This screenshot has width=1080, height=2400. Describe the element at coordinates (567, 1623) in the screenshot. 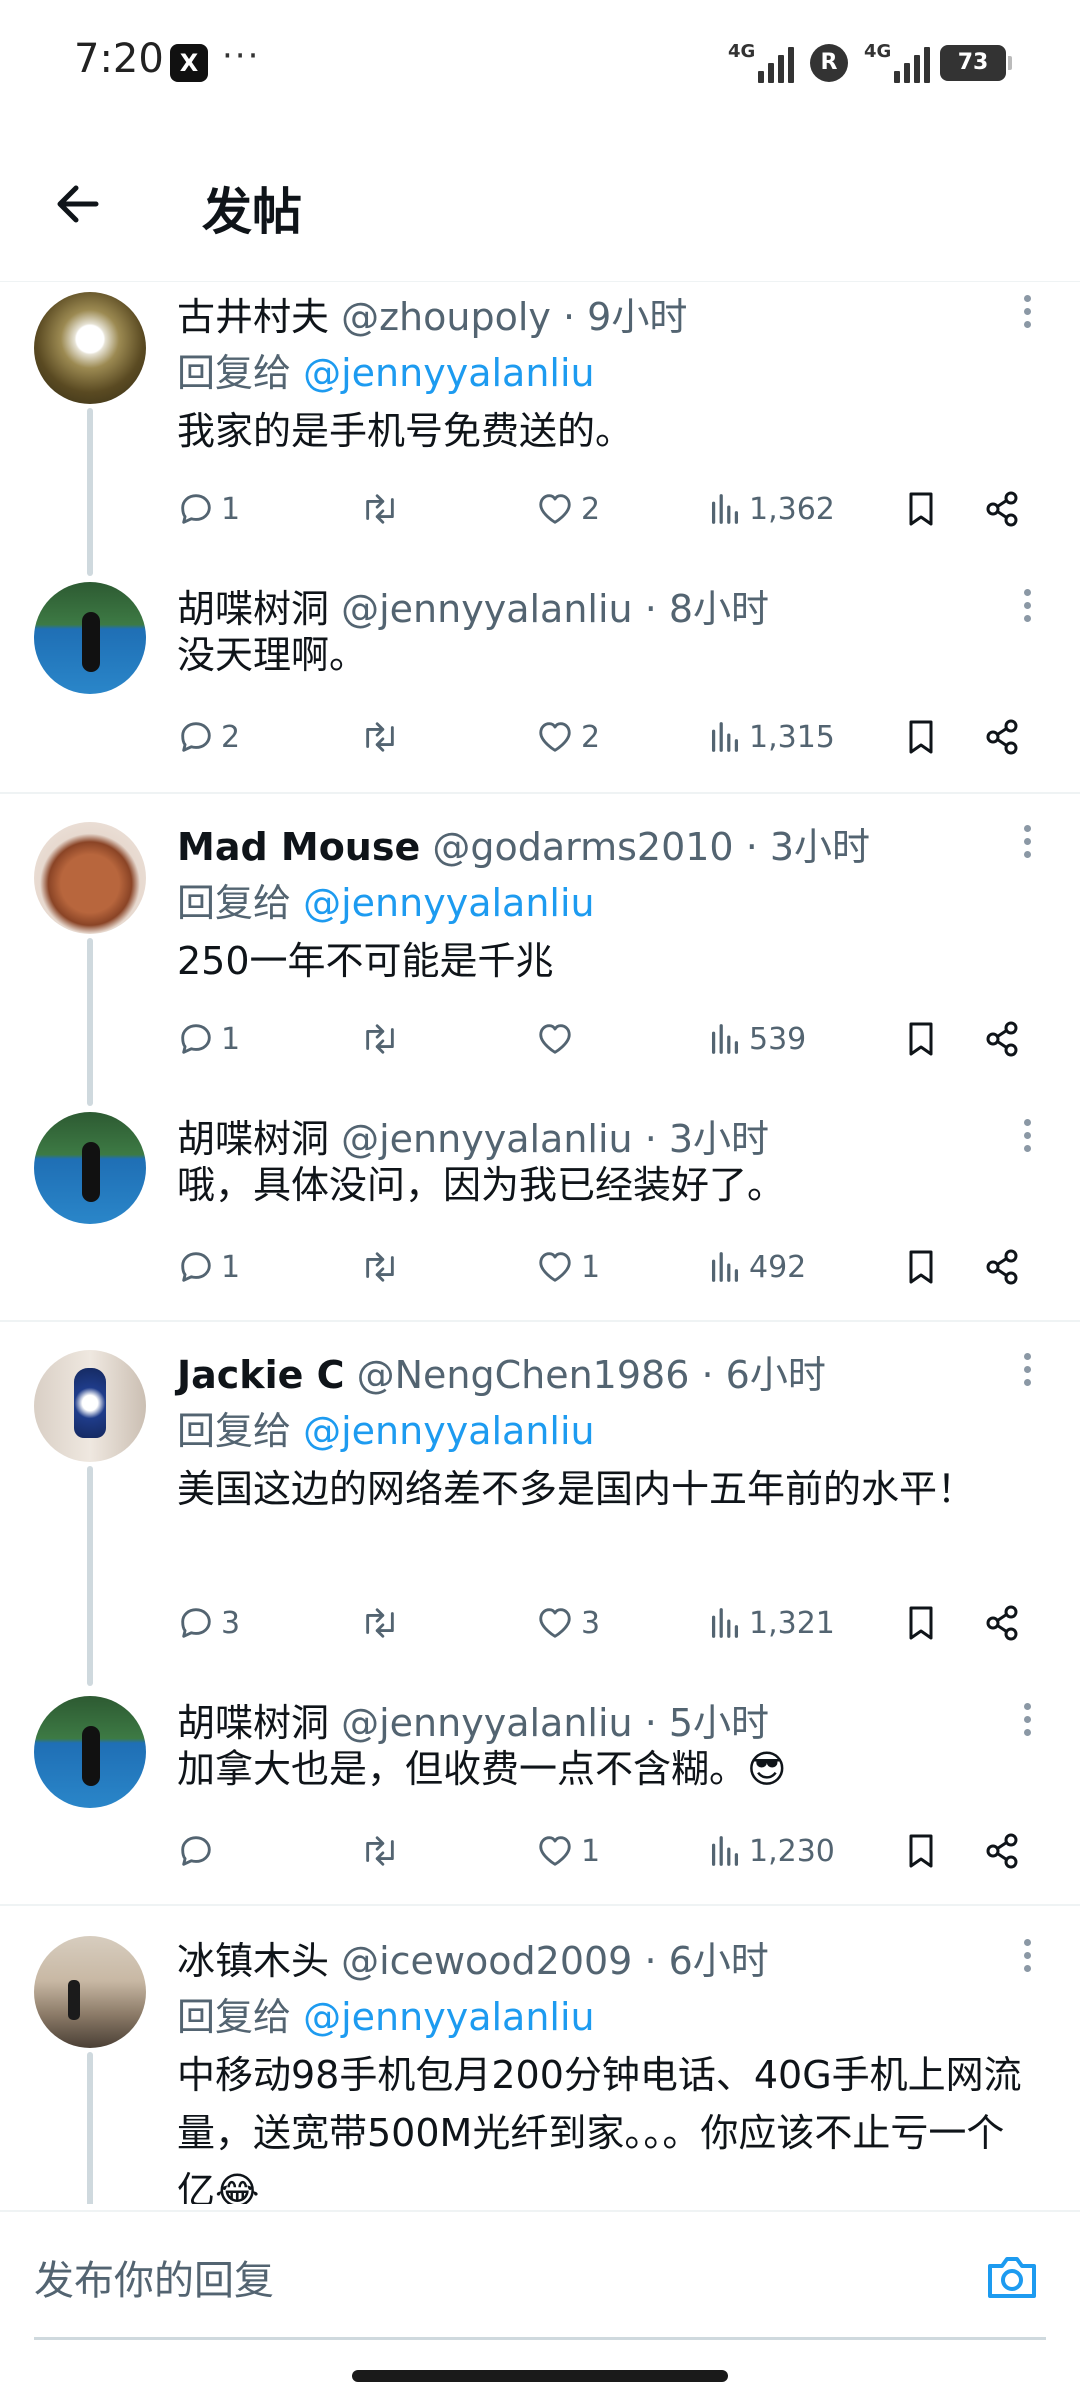

I see `like-button: 3` at that location.